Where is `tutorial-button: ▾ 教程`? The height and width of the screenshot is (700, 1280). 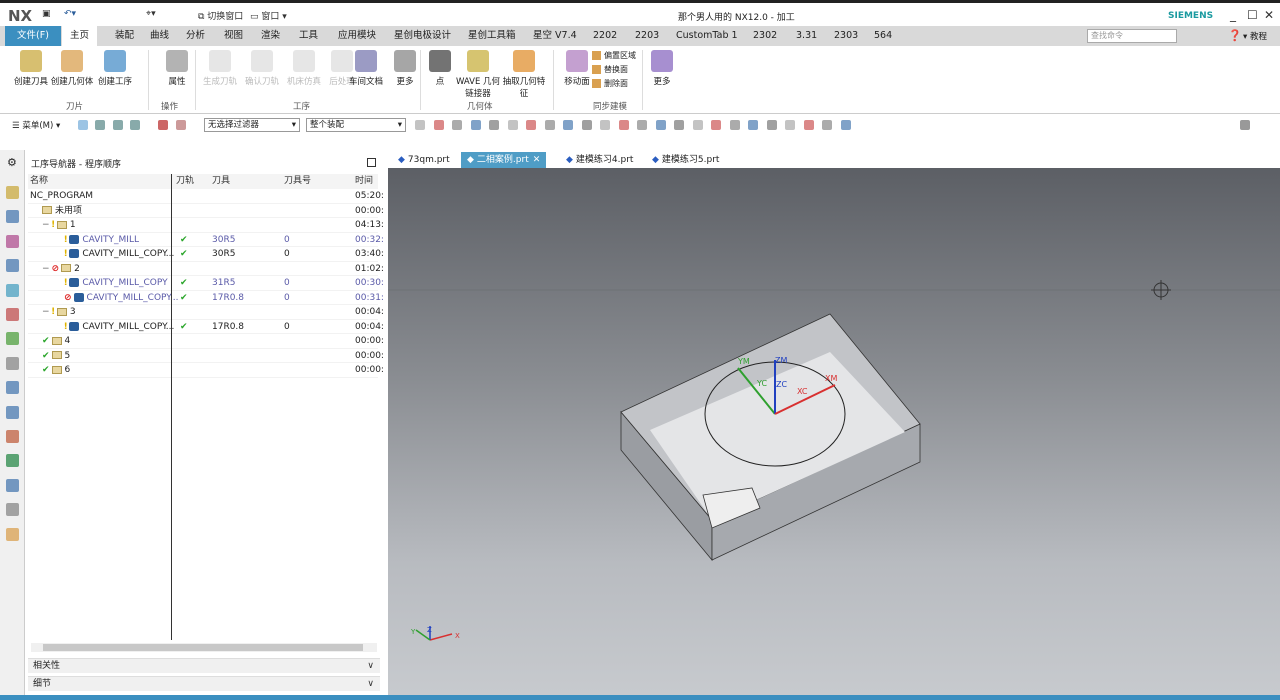 tutorial-button: ▾ 教程 is located at coordinates (1255, 36).